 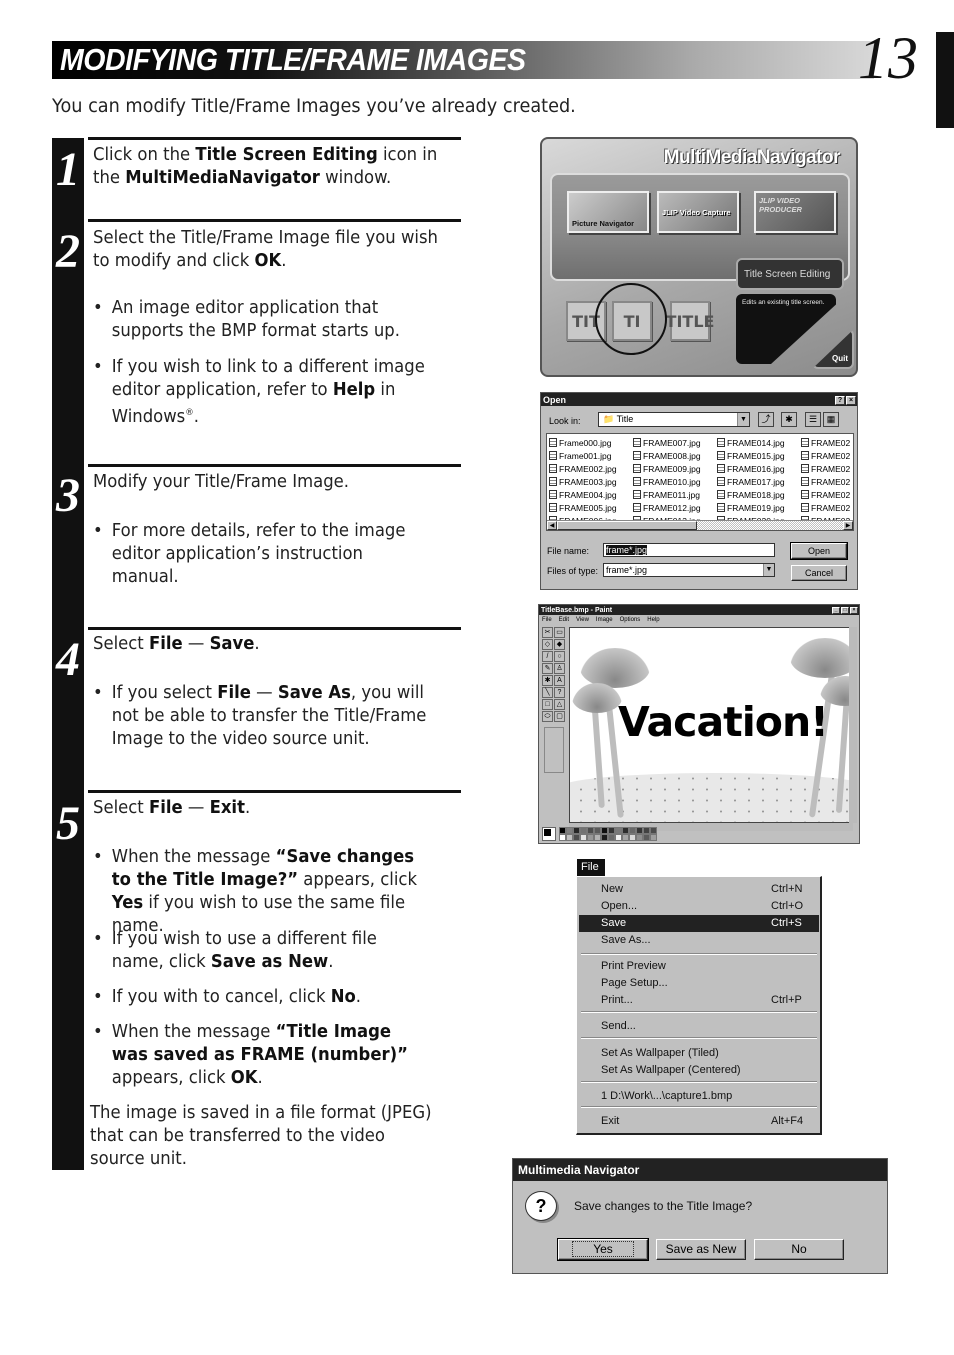 I want to click on tool-options, so click(x=554, y=750).